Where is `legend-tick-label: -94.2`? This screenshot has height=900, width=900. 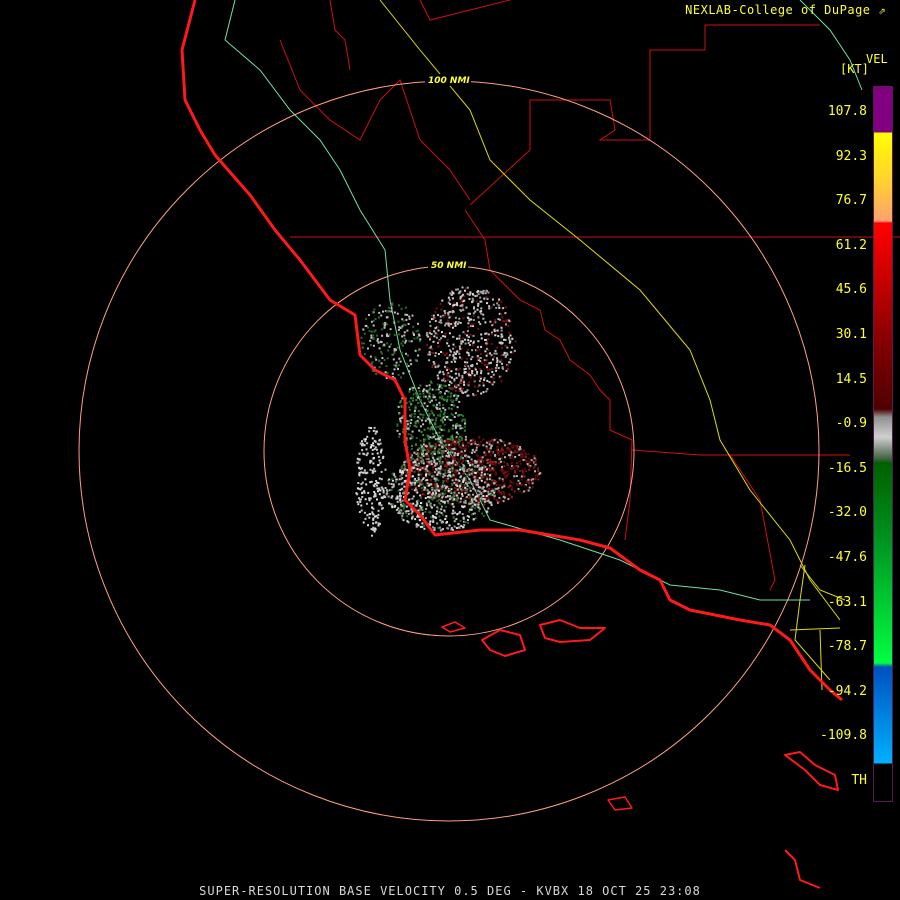
legend-tick-label: -94.2 is located at coordinates (847, 691).